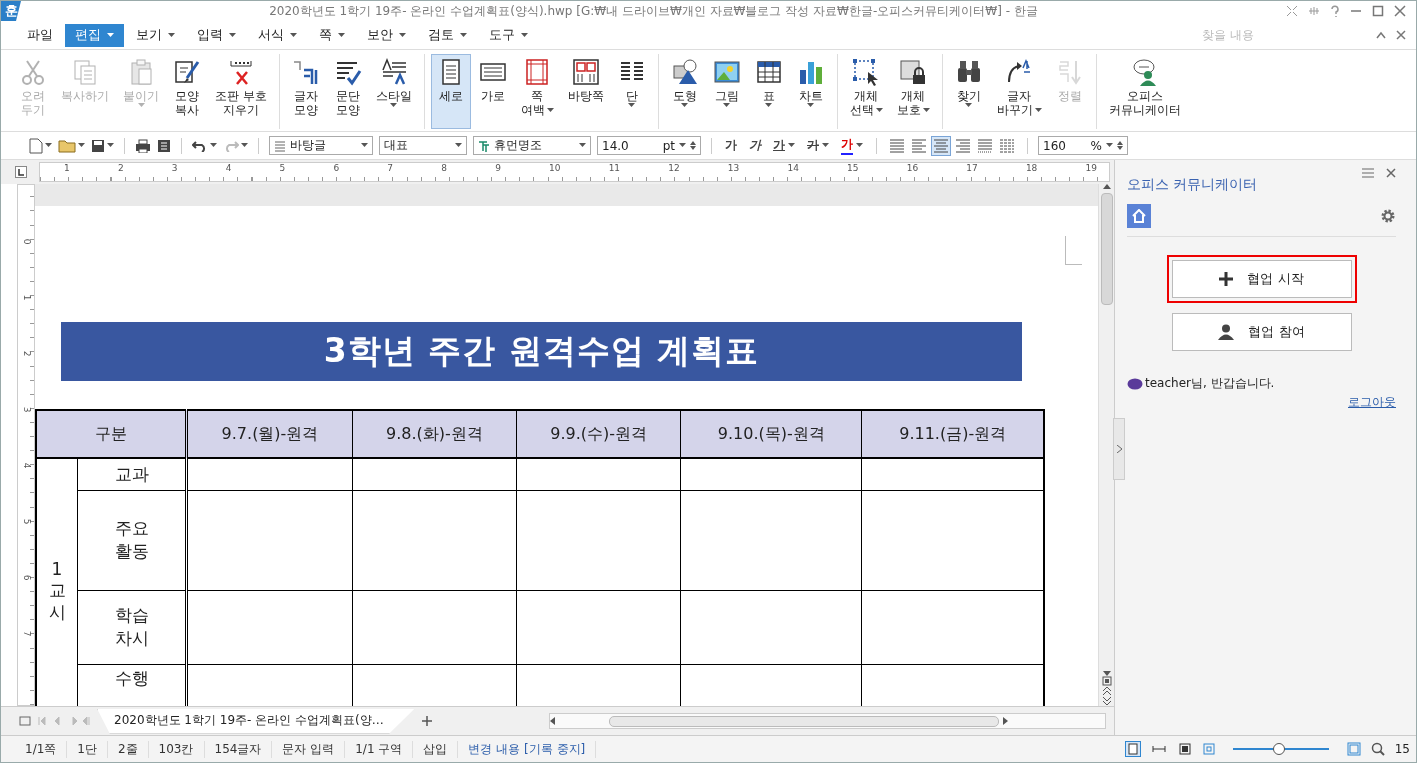 The image size is (1417, 763). What do you see at coordinates (1083, 145) in the screenshot?
I see `zoom-dropdown: 160 %` at bounding box center [1083, 145].